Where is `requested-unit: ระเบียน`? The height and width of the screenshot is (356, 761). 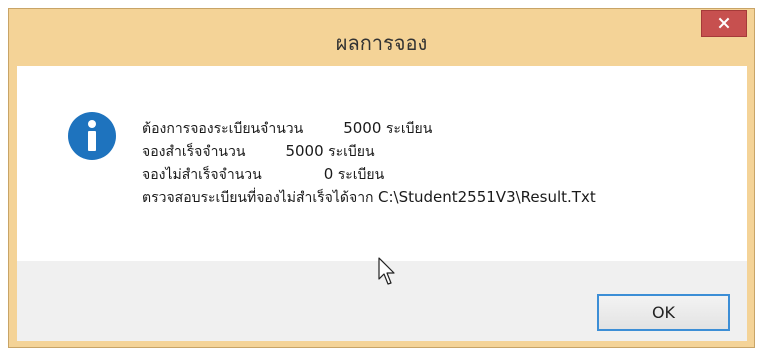 requested-unit: ระเบียน is located at coordinates (409, 129).